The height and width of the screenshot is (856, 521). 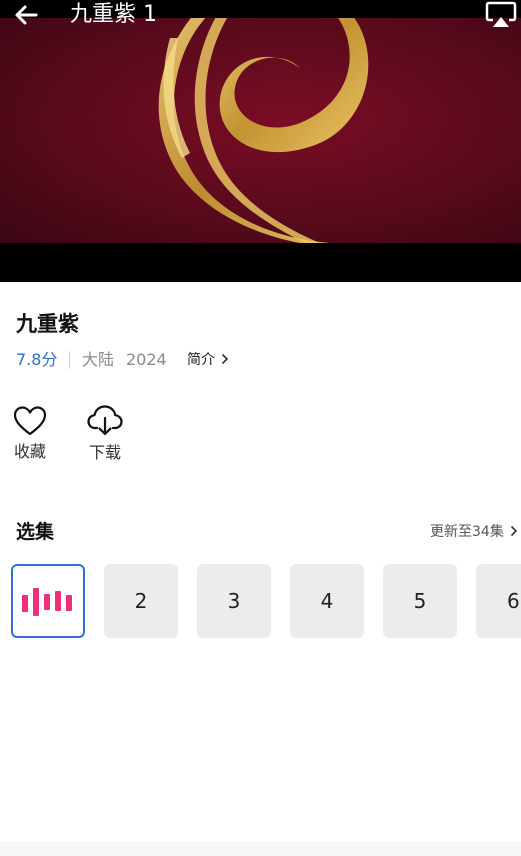 I want to click on video-artwork, so click(x=263, y=130).